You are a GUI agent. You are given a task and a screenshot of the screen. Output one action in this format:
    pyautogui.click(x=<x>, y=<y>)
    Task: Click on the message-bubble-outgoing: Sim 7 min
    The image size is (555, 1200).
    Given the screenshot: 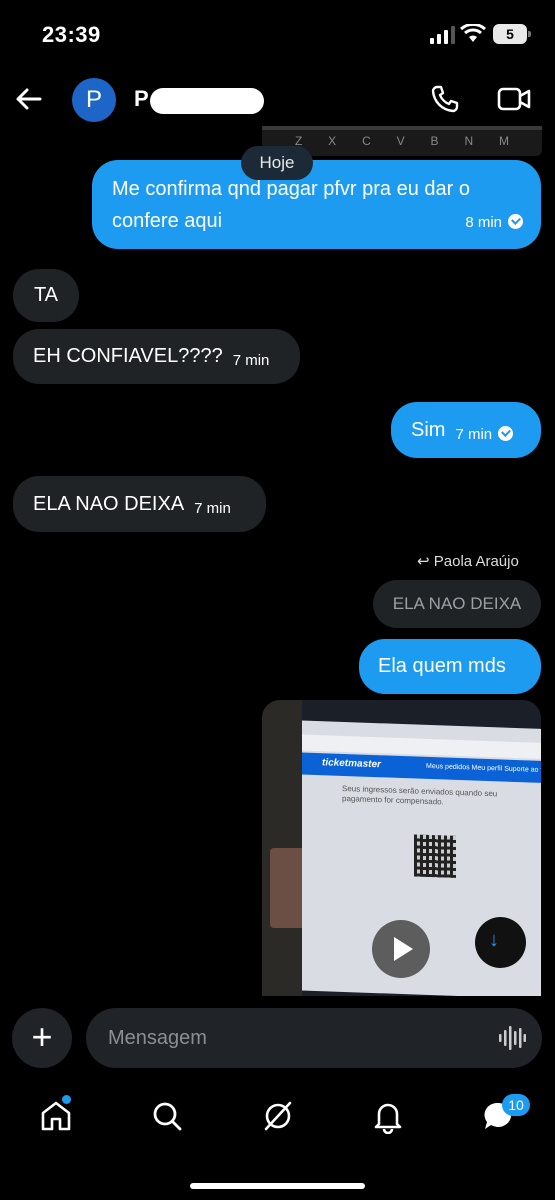 What is the action you would take?
    pyautogui.click(x=466, y=430)
    